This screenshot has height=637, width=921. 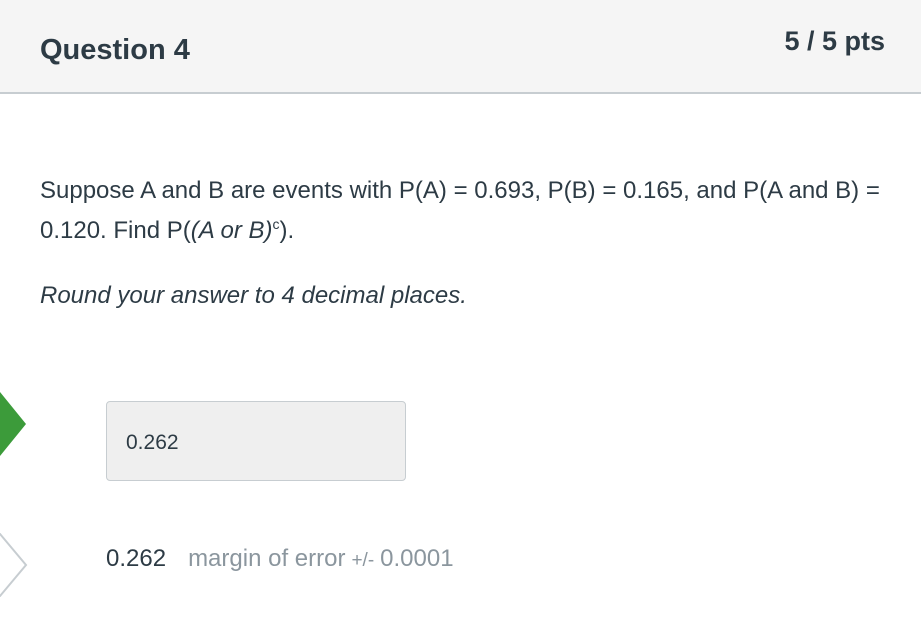 I want to click on margin-of-error-value: 0.0001, so click(x=417, y=558).